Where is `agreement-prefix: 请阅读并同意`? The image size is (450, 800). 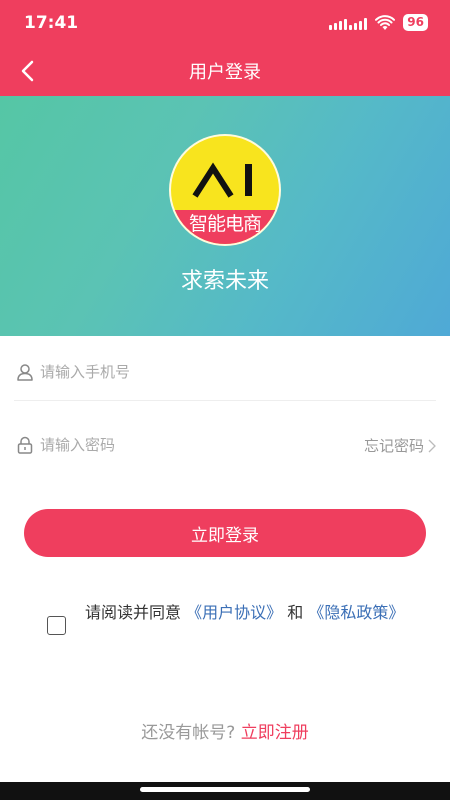 agreement-prefix: 请阅读并同意 is located at coordinates (133, 612).